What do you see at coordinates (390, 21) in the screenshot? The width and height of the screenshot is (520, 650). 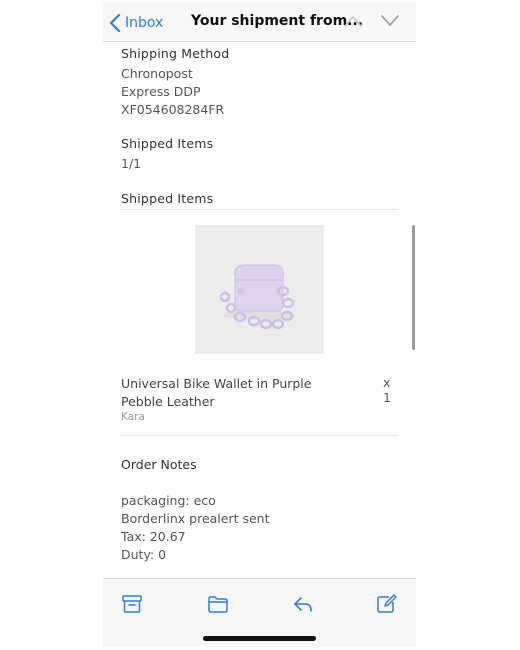 I see `chevron-down-icon` at bounding box center [390, 21].